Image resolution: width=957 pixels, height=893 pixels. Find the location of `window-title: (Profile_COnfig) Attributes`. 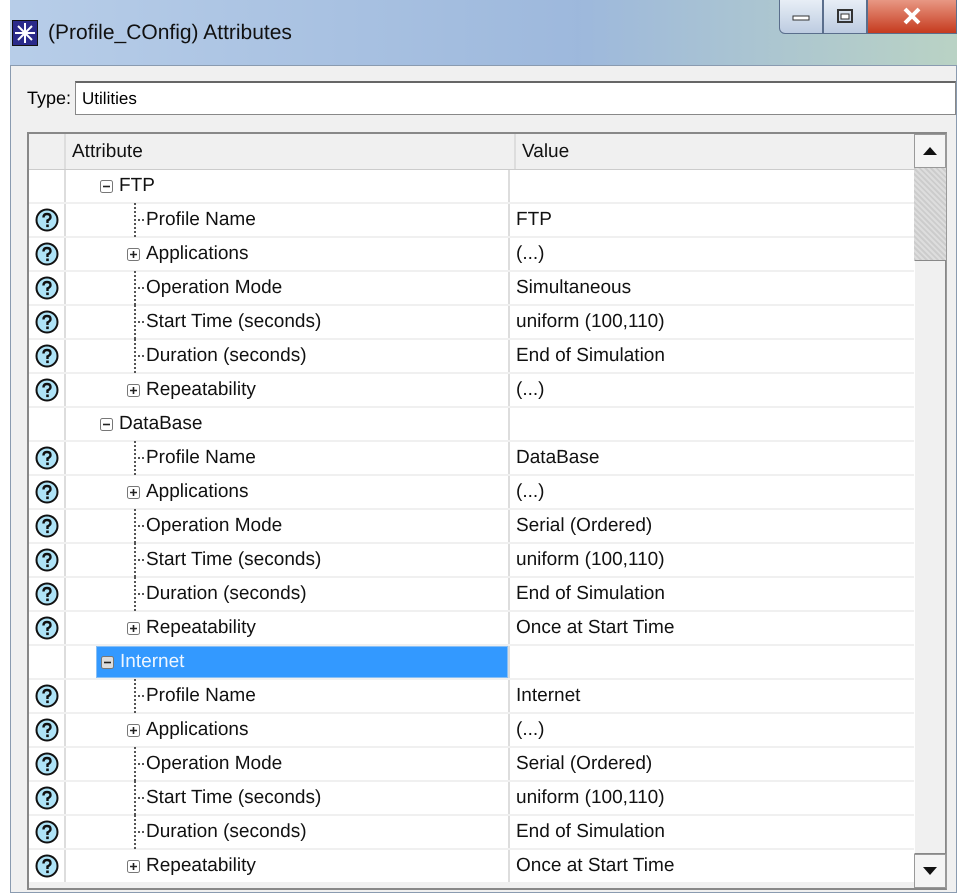

window-title: (Profile_COnfig) Attributes is located at coordinates (170, 32).